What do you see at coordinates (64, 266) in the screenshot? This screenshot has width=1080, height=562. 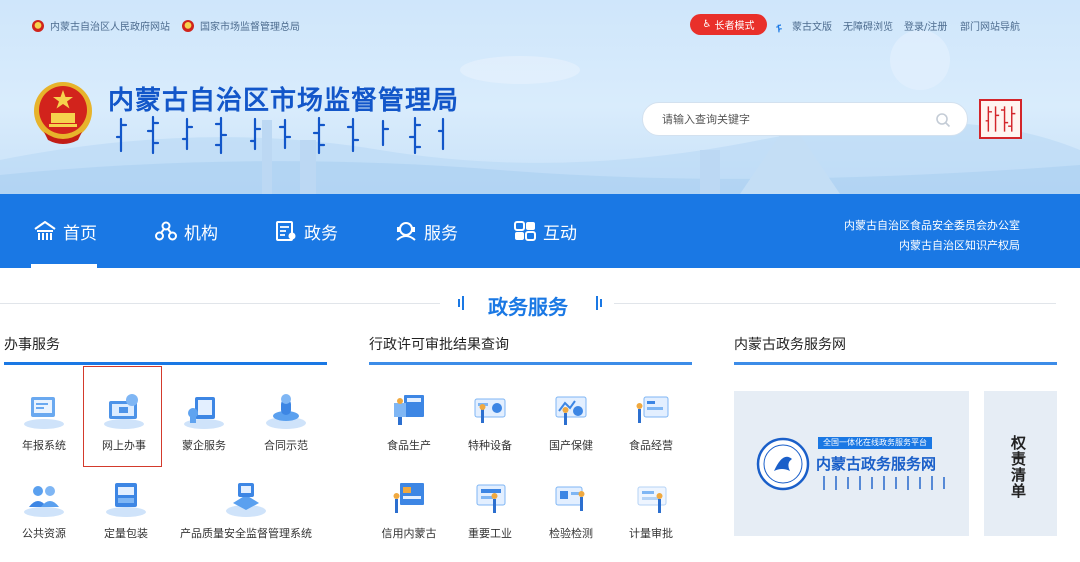 I see `nav-active-indicator` at bounding box center [64, 266].